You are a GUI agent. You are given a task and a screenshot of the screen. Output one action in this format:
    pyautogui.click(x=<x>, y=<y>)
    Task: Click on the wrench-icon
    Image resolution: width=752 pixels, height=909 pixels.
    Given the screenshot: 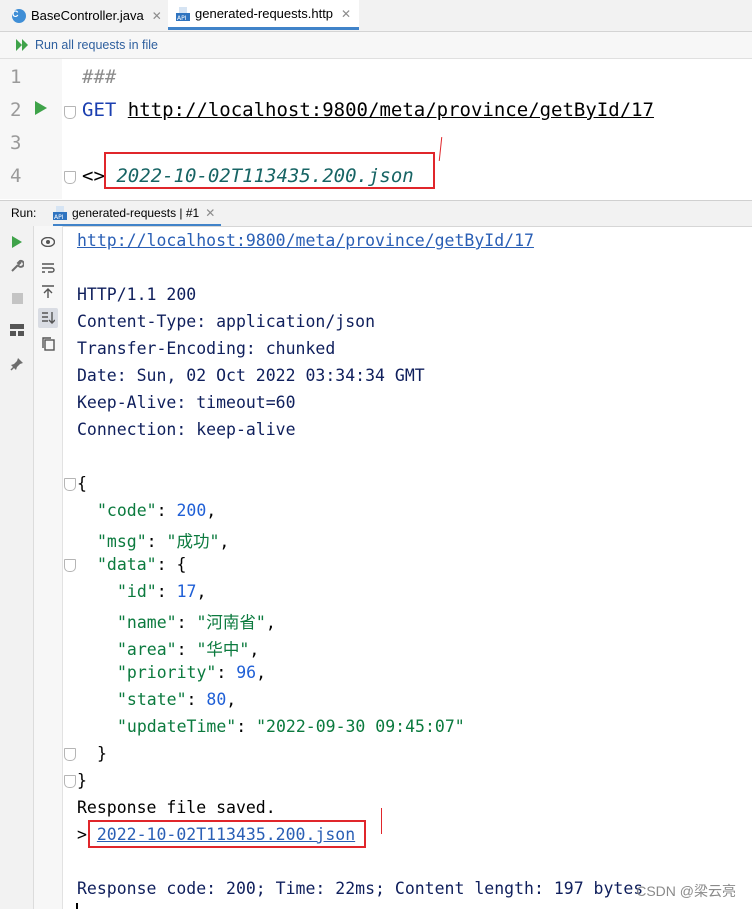 What is the action you would take?
    pyautogui.click(x=17, y=266)
    